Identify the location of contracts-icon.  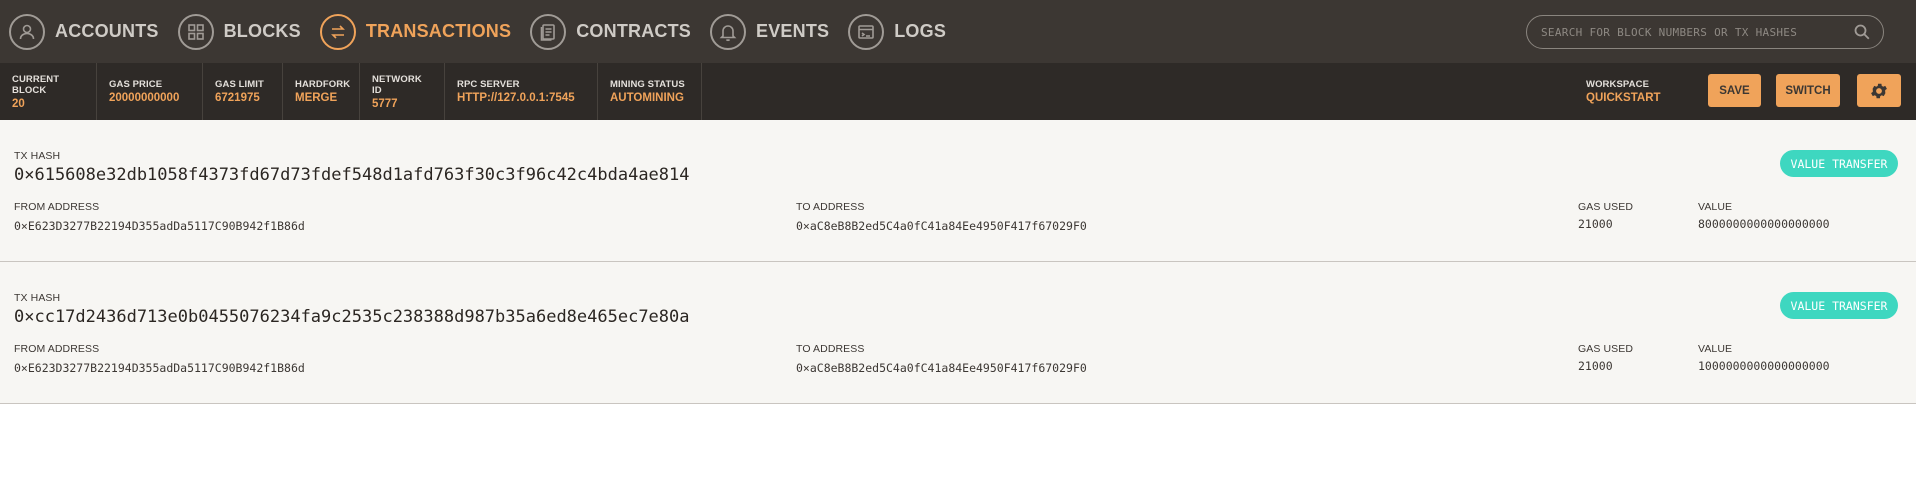
(548, 31).